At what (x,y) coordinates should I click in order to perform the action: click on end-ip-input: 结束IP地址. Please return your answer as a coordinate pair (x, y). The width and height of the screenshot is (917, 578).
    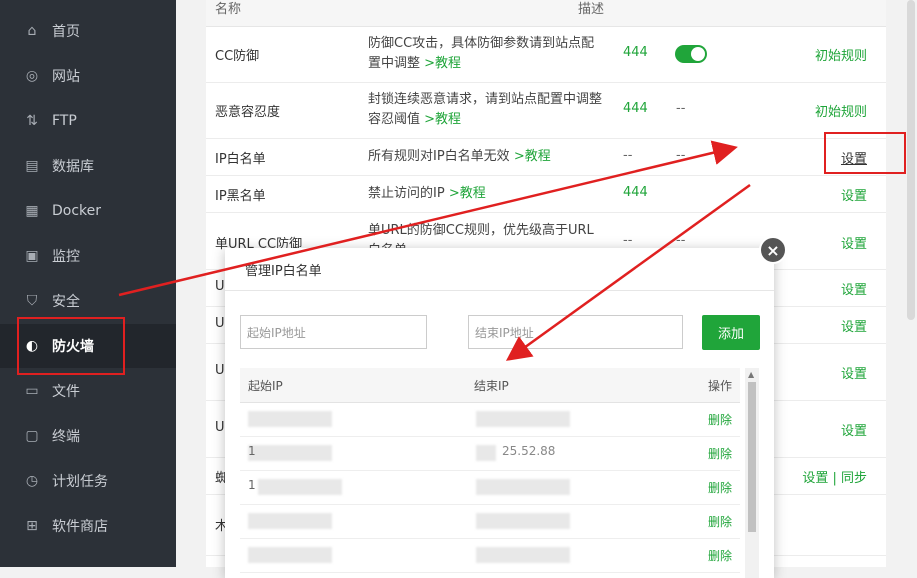
    Looking at the image, I should click on (575, 332).